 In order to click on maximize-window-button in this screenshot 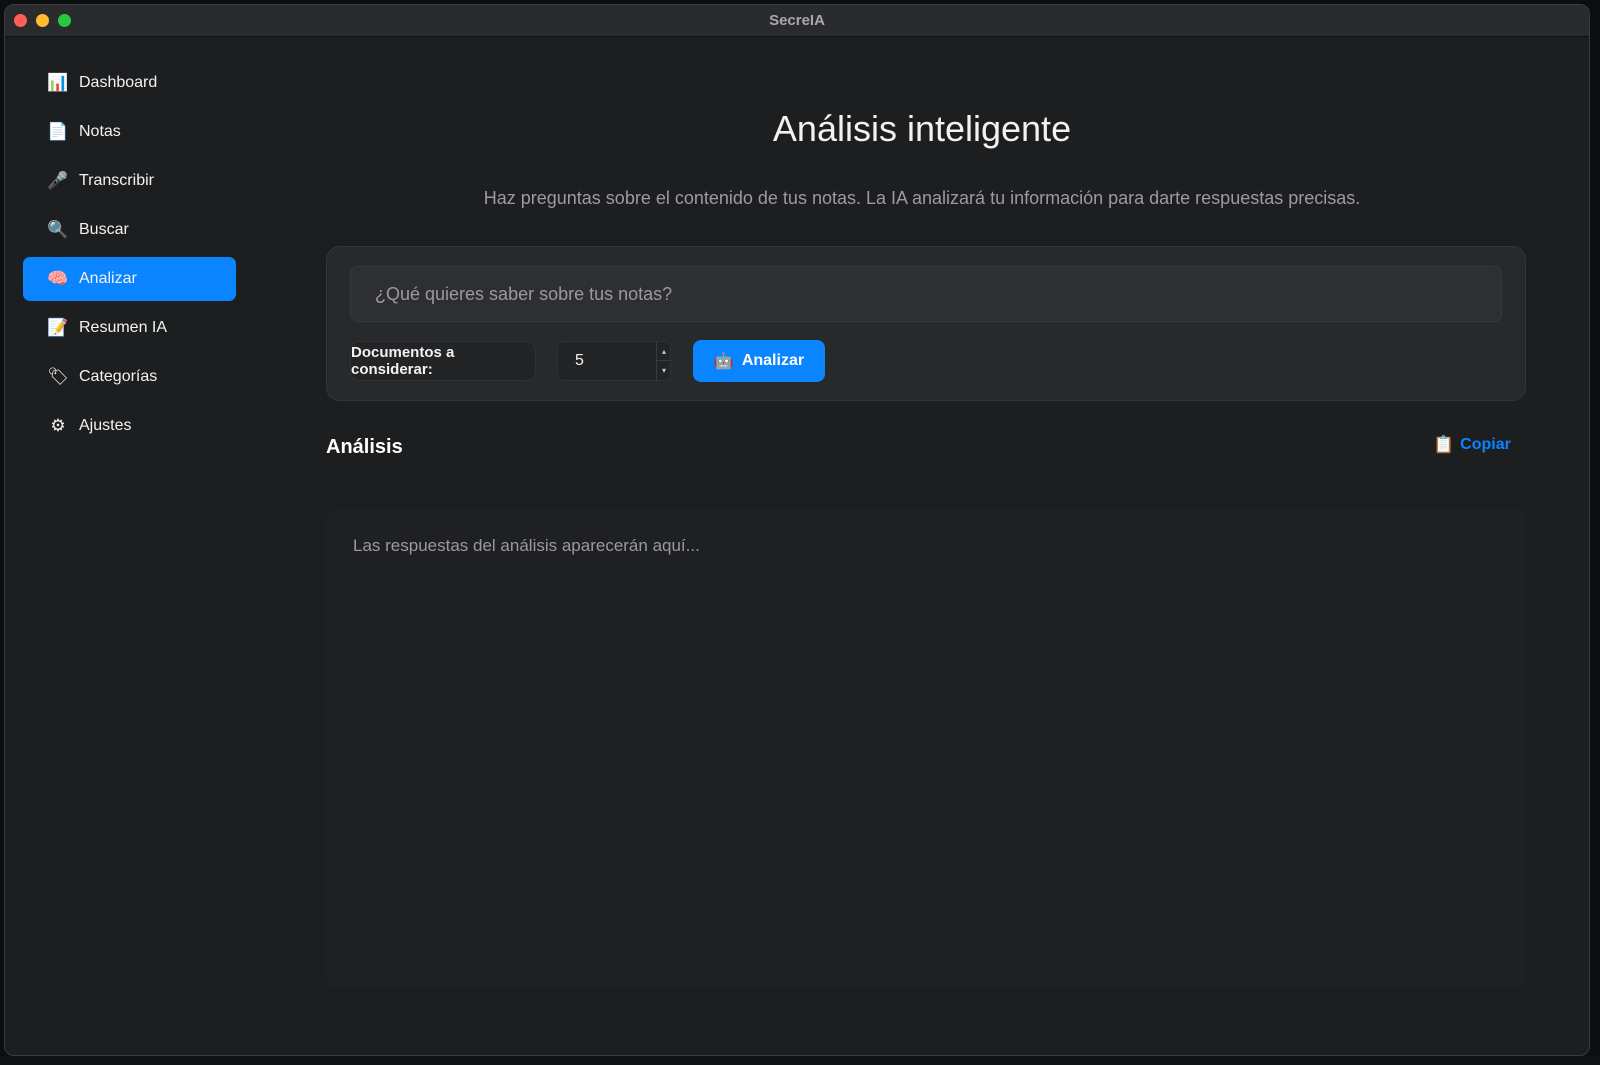, I will do `click(64, 20)`.